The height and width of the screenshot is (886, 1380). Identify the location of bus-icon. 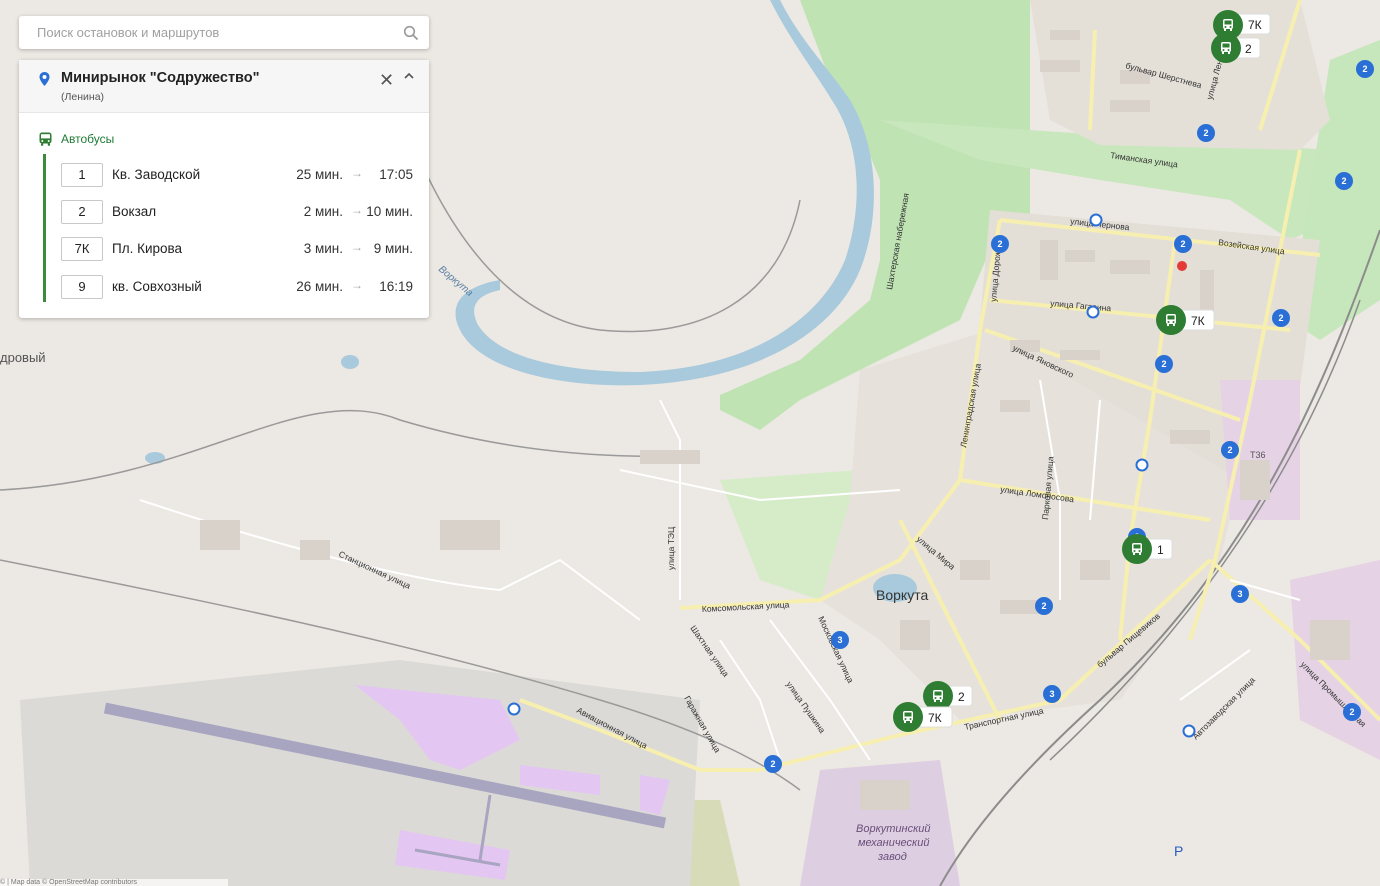
(45, 139).